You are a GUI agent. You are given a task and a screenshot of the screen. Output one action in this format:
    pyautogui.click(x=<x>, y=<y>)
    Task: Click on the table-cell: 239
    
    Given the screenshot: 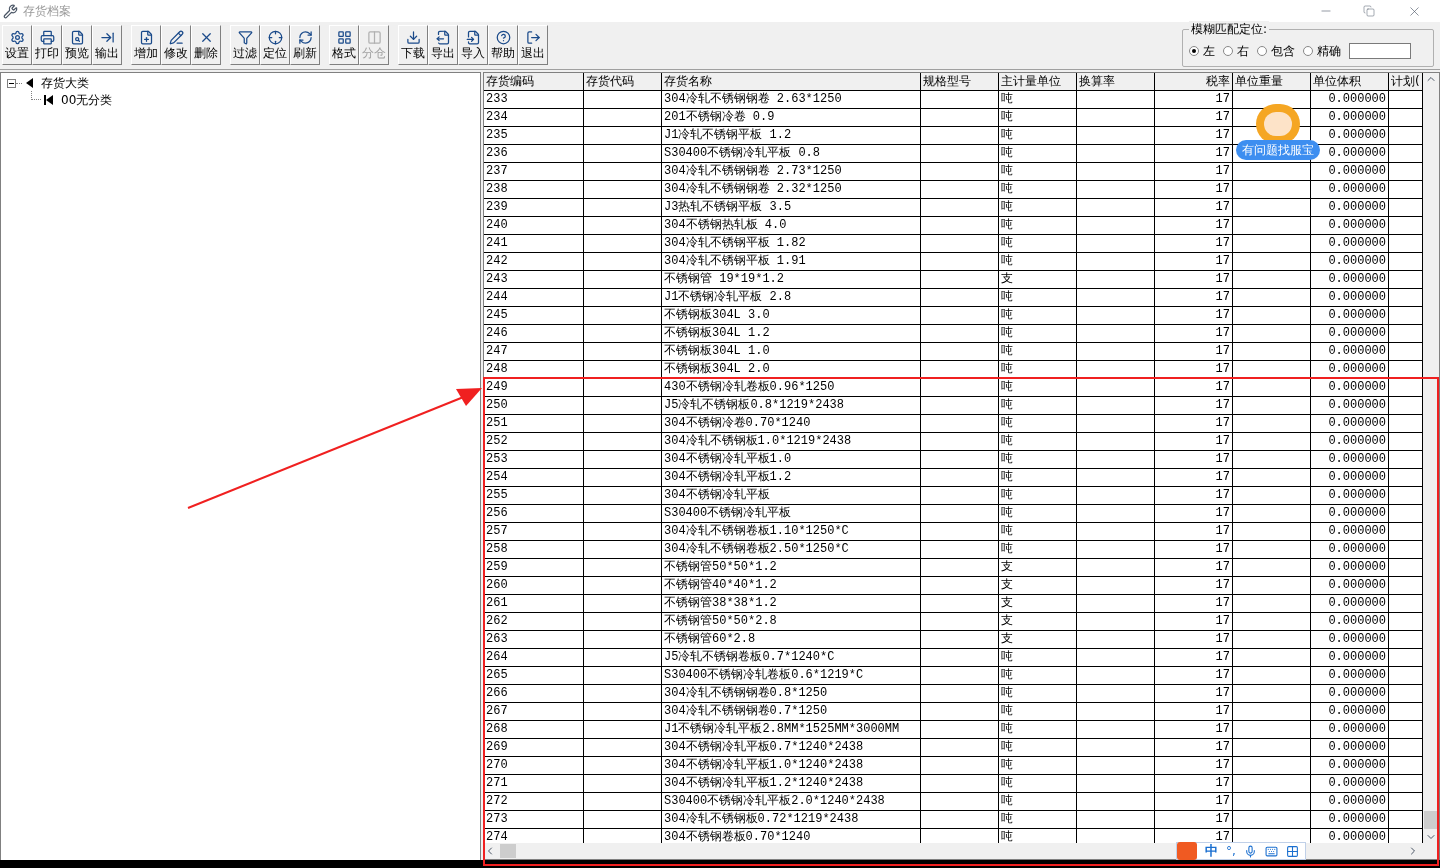 What is the action you would take?
    pyautogui.click(x=534, y=208)
    